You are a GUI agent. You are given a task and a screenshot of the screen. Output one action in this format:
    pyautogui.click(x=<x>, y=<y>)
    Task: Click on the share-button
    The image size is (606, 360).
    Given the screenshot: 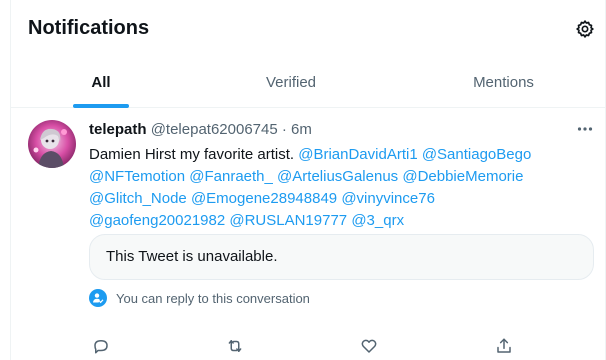 What is the action you would take?
    pyautogui.click(x=504, y=346)
    